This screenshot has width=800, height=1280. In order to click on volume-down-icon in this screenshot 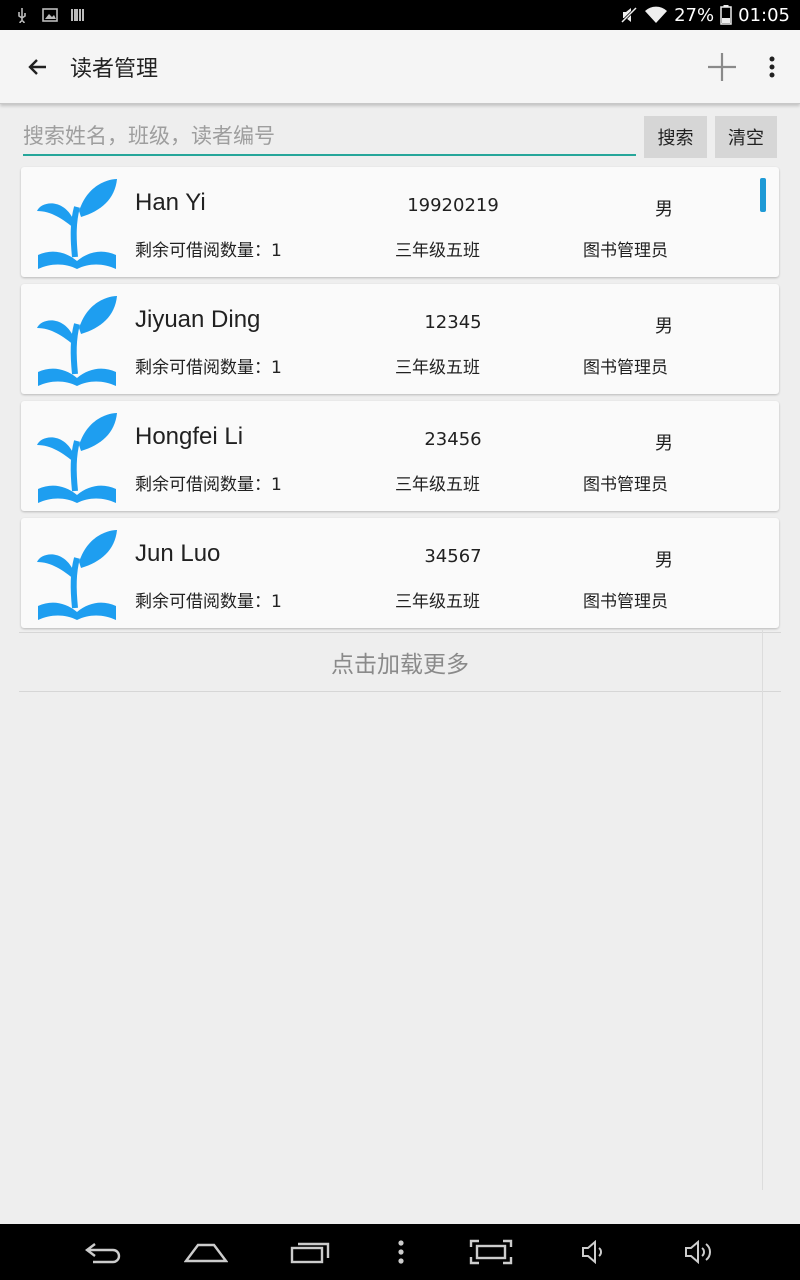, I will do `click(592, 1252)`.